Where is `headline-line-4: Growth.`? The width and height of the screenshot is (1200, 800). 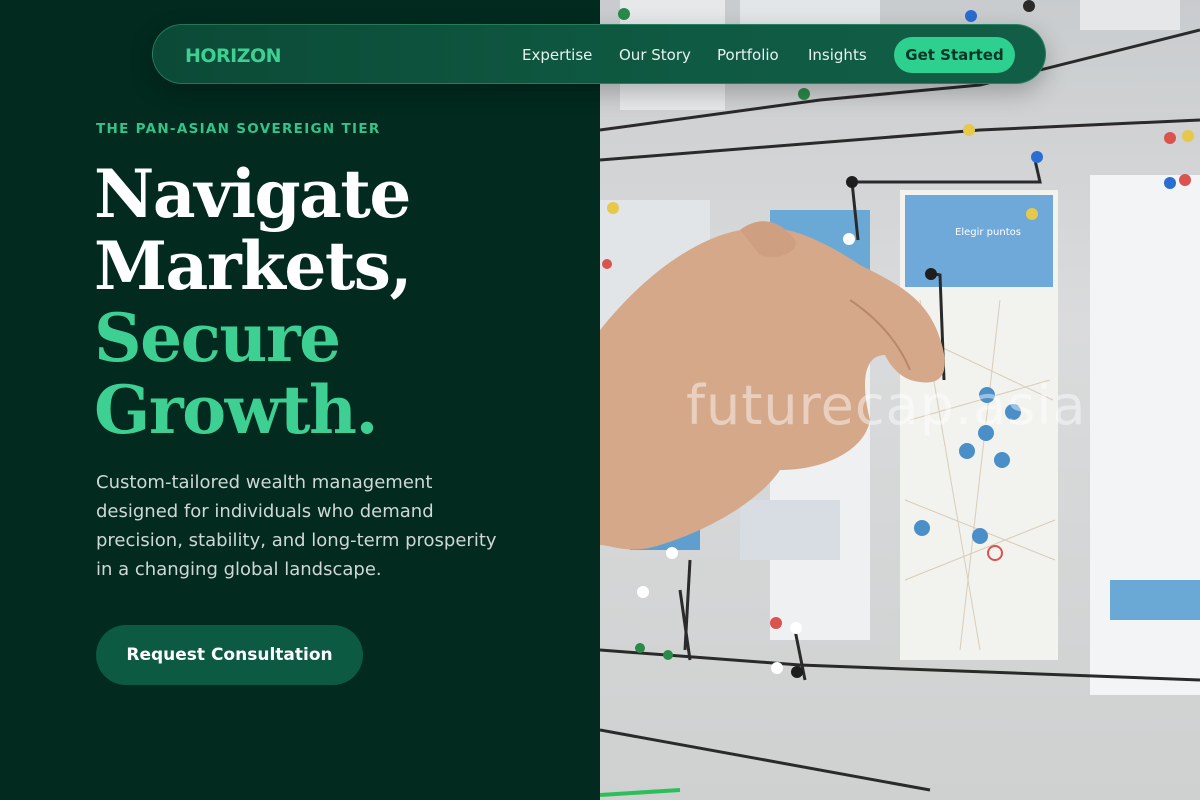 headline-line-4: Growth. is located at coordinates (236, 410).